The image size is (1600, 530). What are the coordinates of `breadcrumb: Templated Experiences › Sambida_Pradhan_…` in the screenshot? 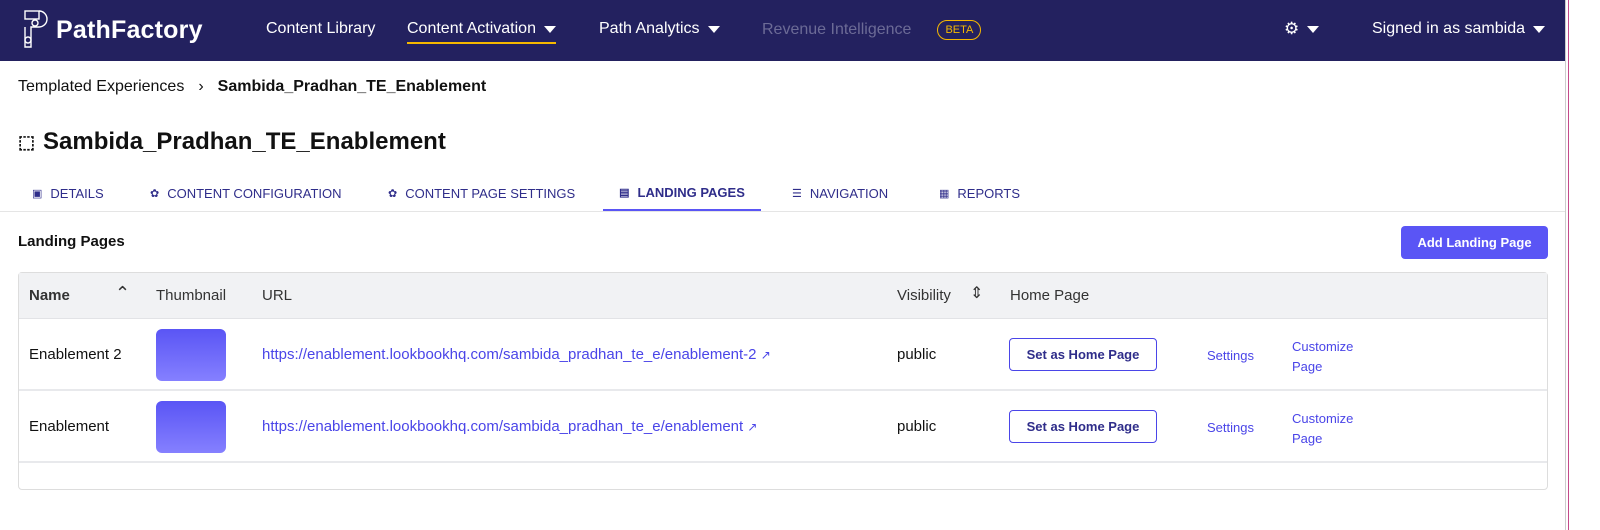 It's located at (252, 87).